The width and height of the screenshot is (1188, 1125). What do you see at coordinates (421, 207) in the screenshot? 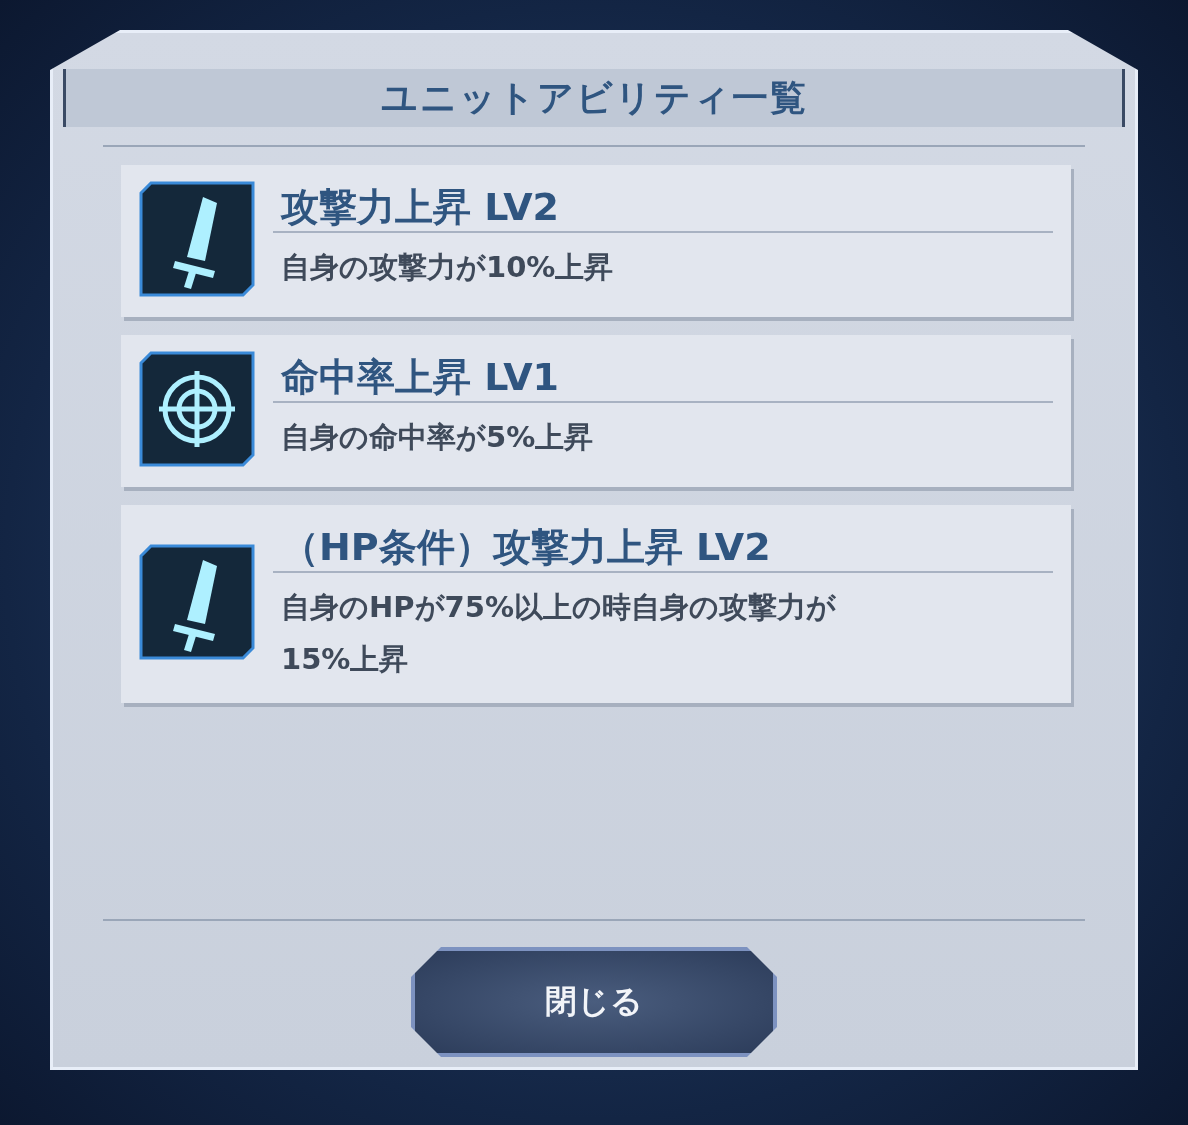
I see `ability-name: 攻撃力上昇 LV2` at bounding box center [421, 207].